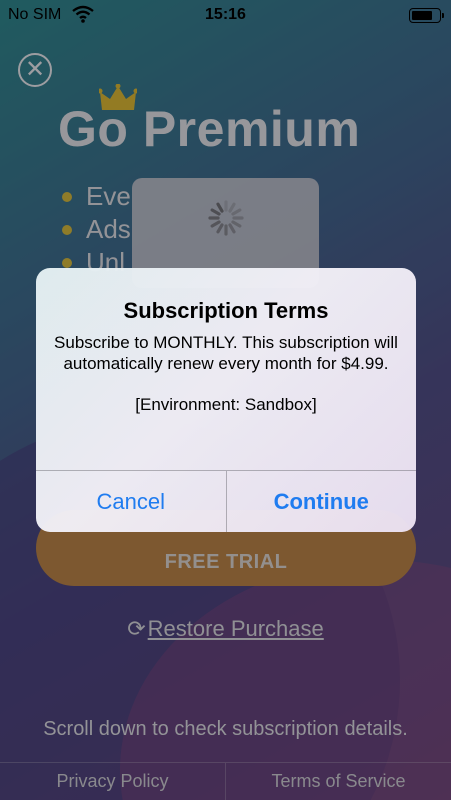 This screenshot has height=800, width=451. I want to click on alert-actions: Cancel Continue, so click(226, 501).